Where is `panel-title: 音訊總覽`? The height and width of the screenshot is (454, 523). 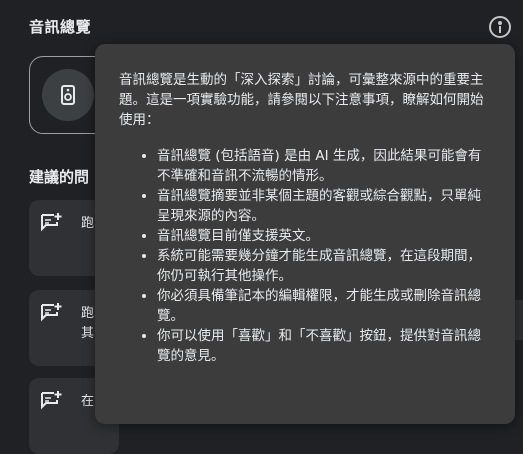 panel-title: 音訊總覽 is located at coordinates (60, 27).